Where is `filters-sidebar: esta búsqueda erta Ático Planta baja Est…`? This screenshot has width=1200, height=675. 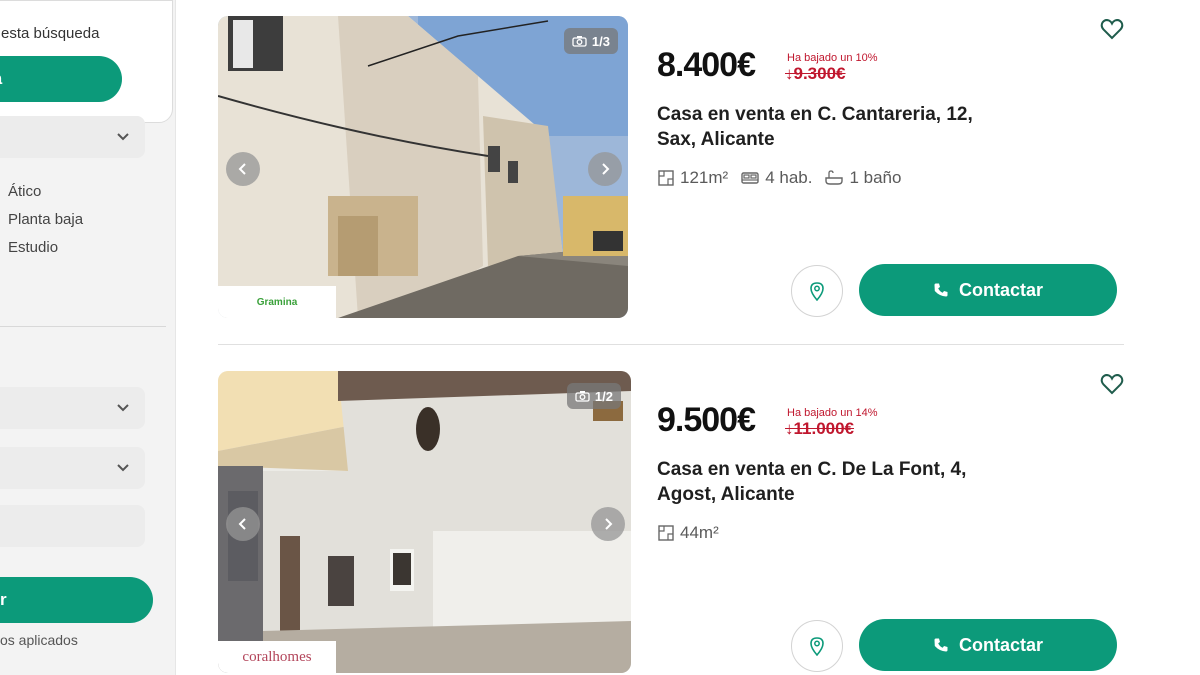
filters-sidebar: esta búsqueda erta Ático Planta baja Est… is located at coordinates (88, 337).